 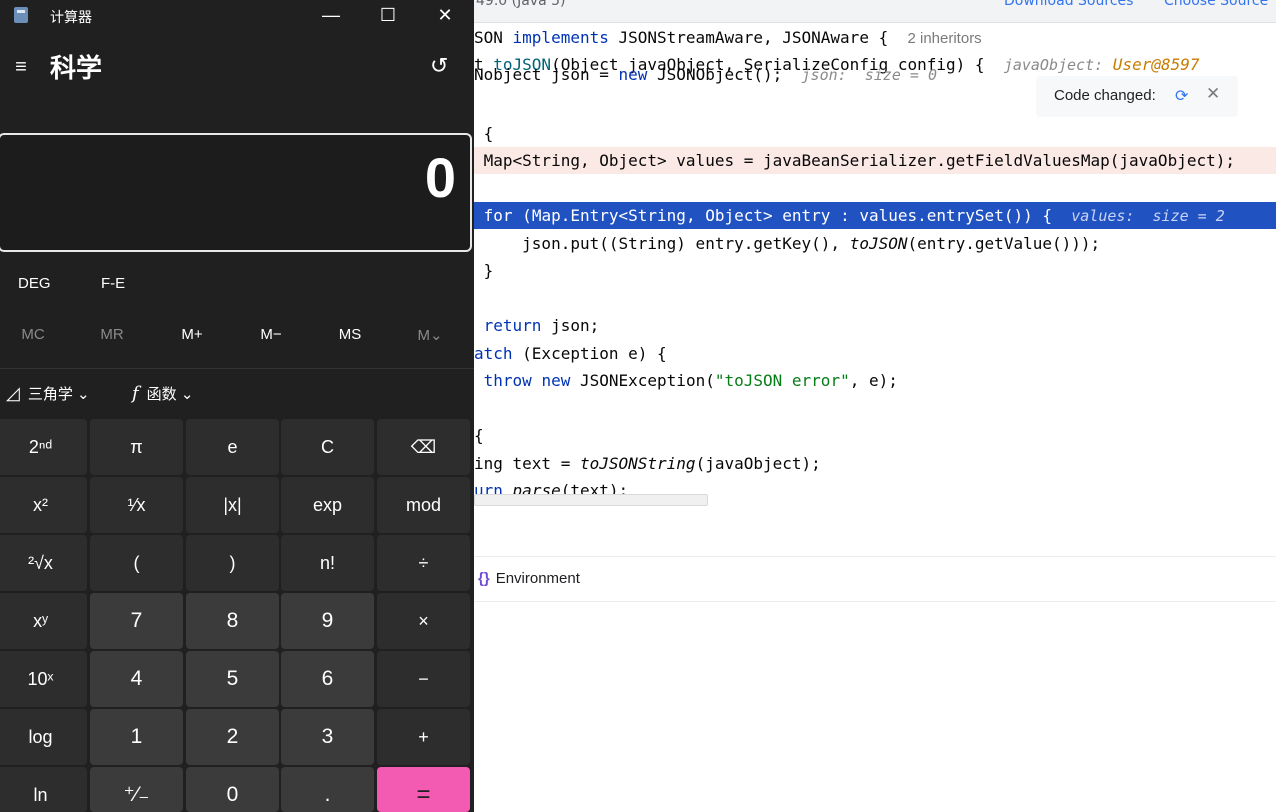 I want to click on clear-key: C, so click(x=327, y=447).